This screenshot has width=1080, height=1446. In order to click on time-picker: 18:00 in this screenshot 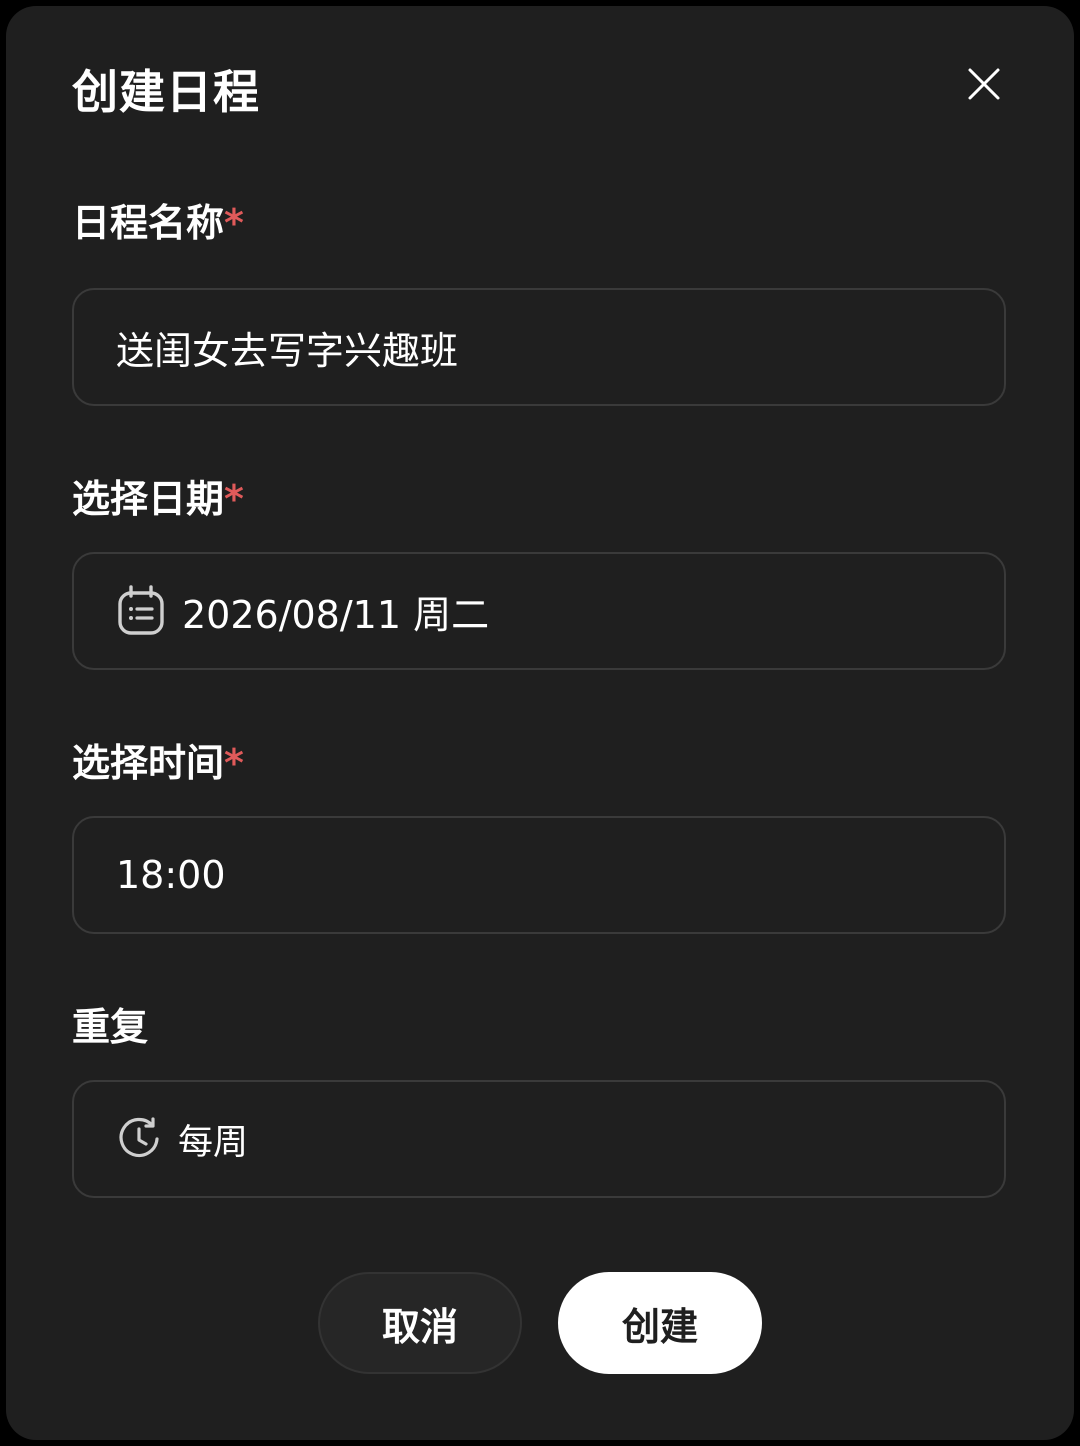, I will do `click(539, 875)`.